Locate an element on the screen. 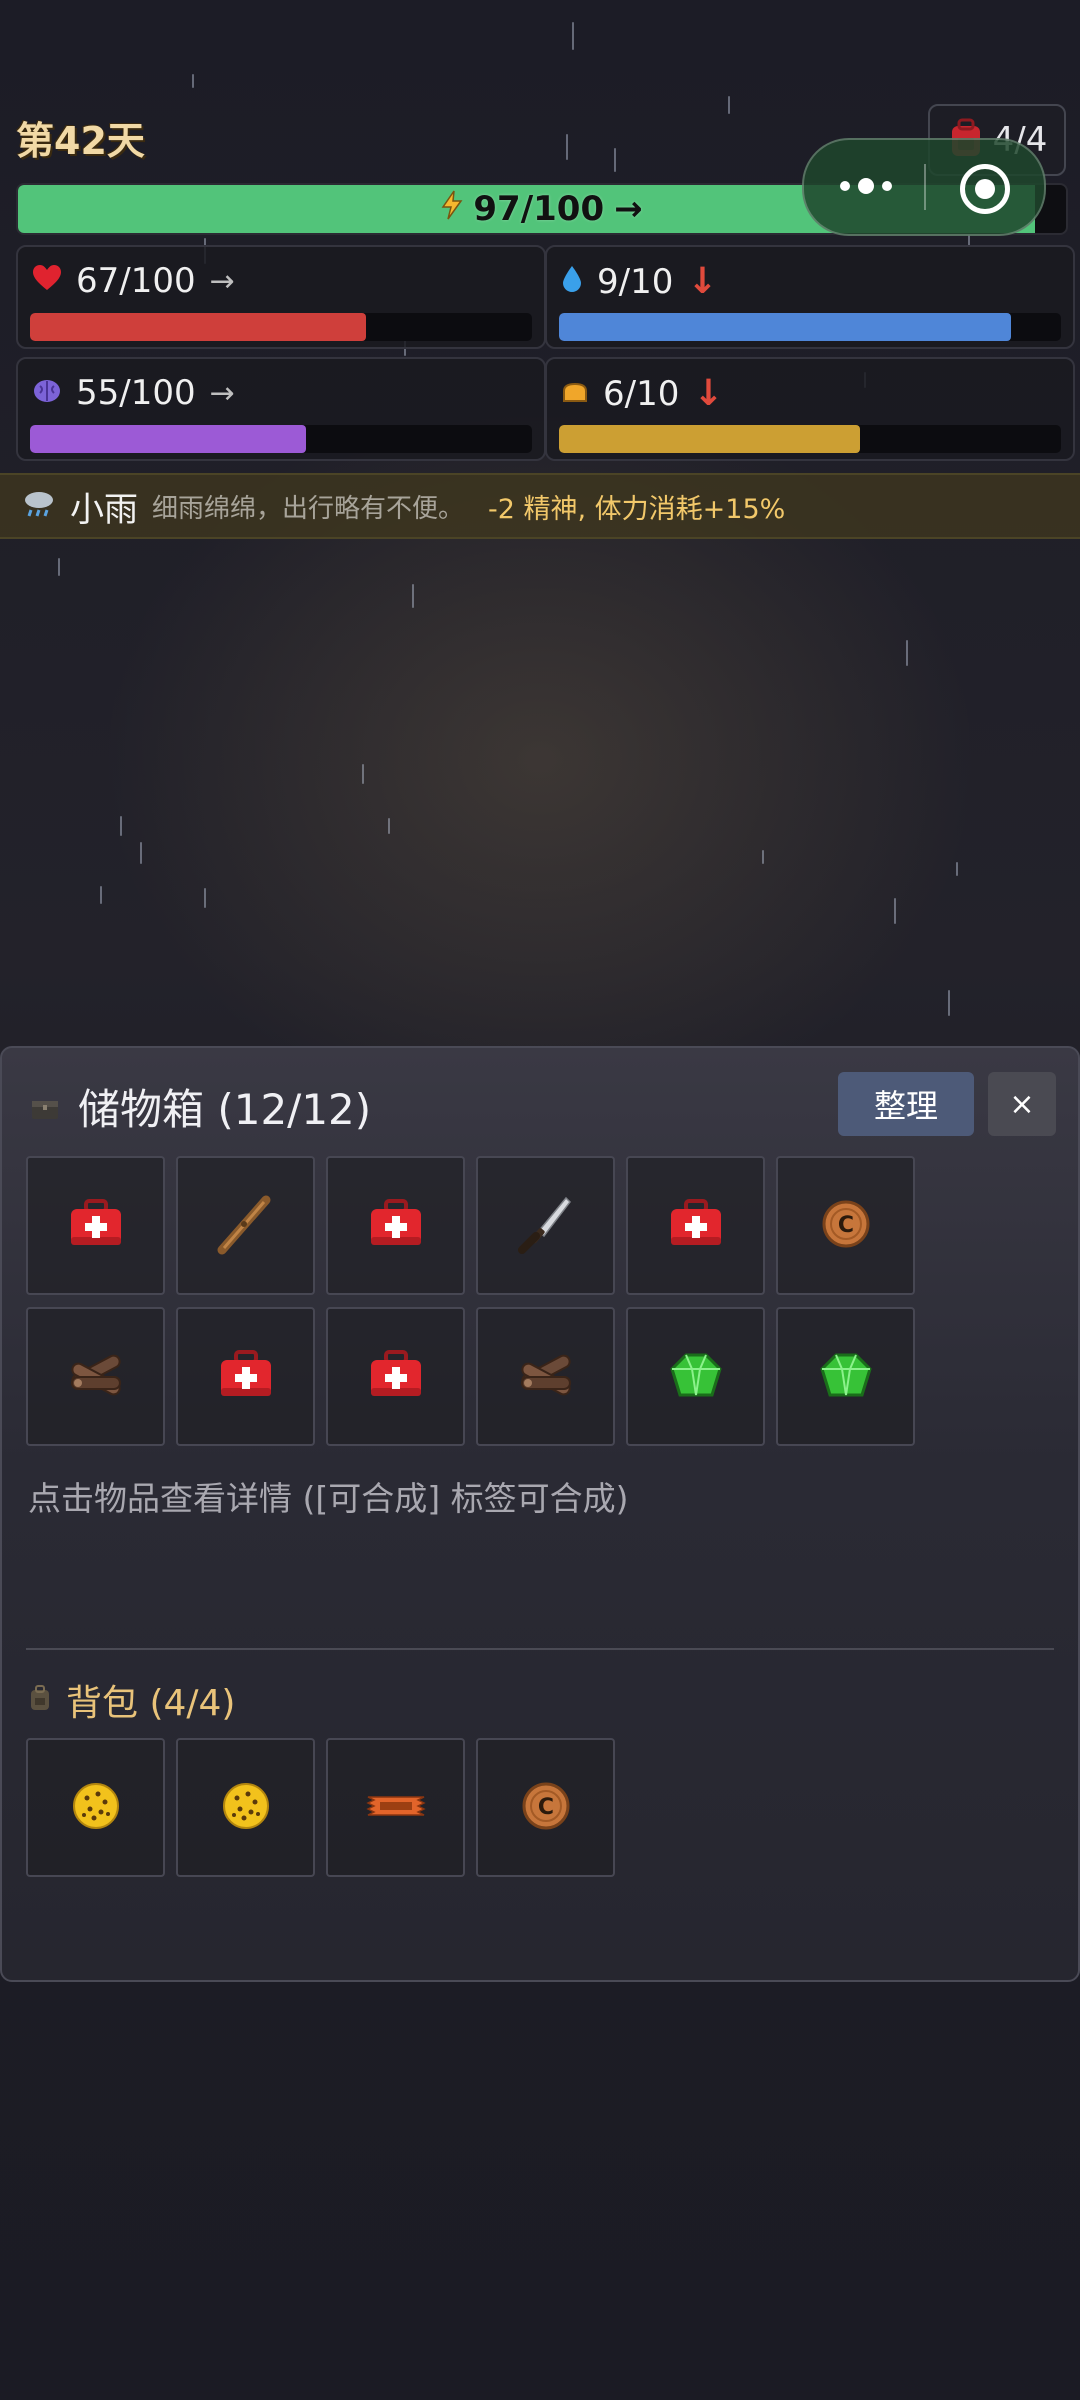 The height and width of the screenshot is (2400, 1080). health-value: 67/100 is located at coordinates (136, 281).